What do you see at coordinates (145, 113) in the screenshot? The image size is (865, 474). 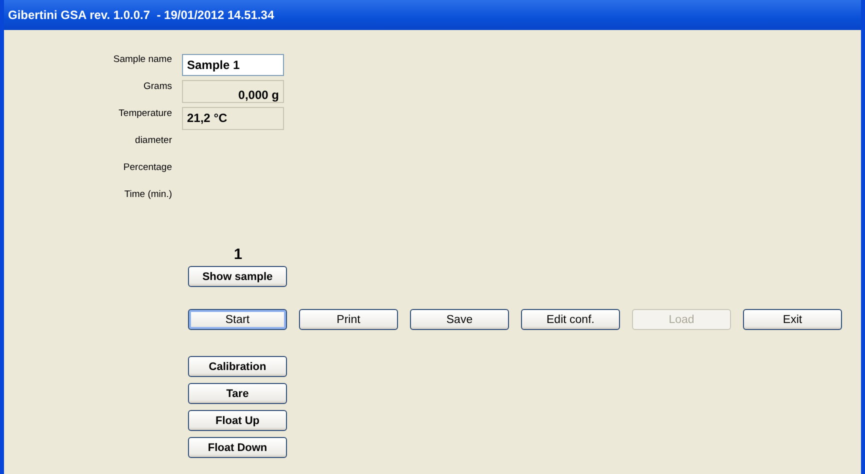 I see `field-label: Temperature` at bounding box center [145, 113].